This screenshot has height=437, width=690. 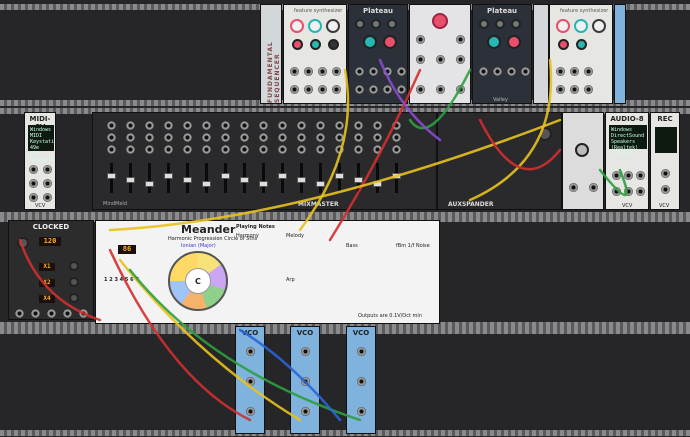 I want to click on circle-of-fifths: C, so click(x=198, y=281).